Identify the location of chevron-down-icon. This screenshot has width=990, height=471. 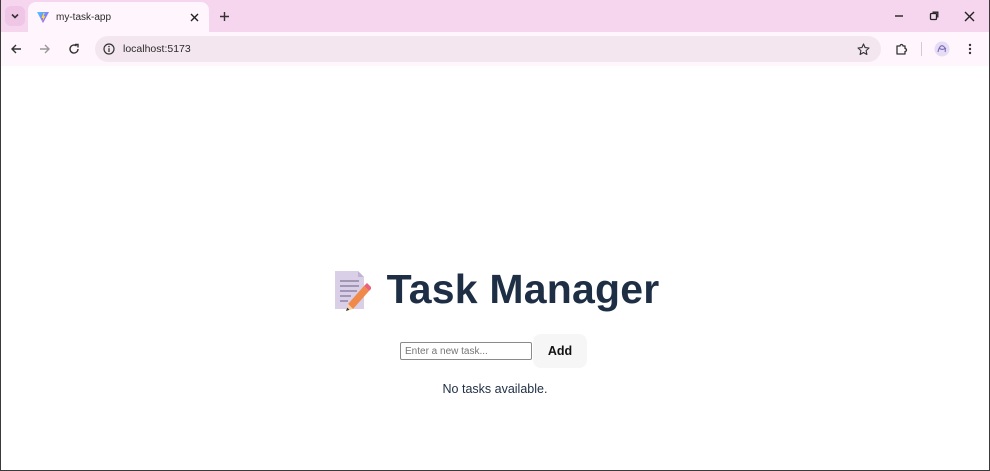
(15, 16).